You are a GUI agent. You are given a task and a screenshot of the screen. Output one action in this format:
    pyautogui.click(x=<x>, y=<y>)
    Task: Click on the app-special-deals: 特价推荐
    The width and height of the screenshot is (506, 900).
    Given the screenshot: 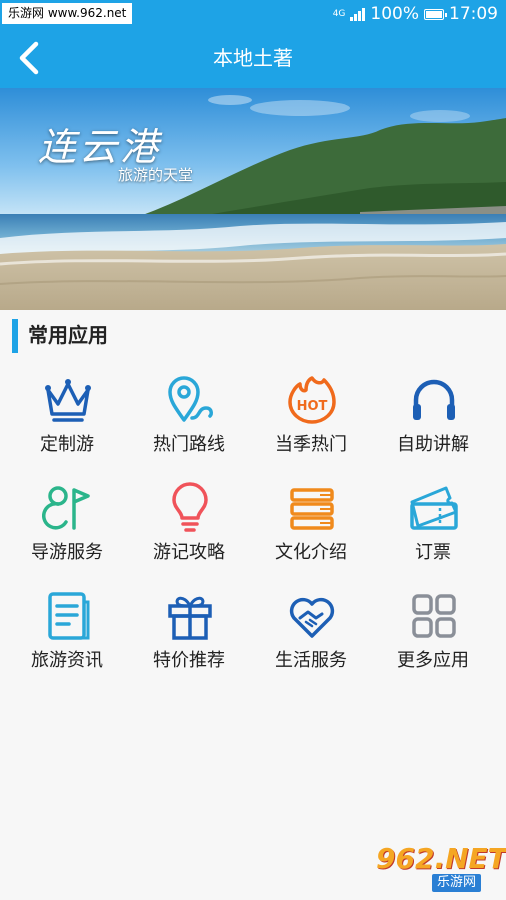 What is the action you would take?
    pyautogui.click(x=189, y=638)
    